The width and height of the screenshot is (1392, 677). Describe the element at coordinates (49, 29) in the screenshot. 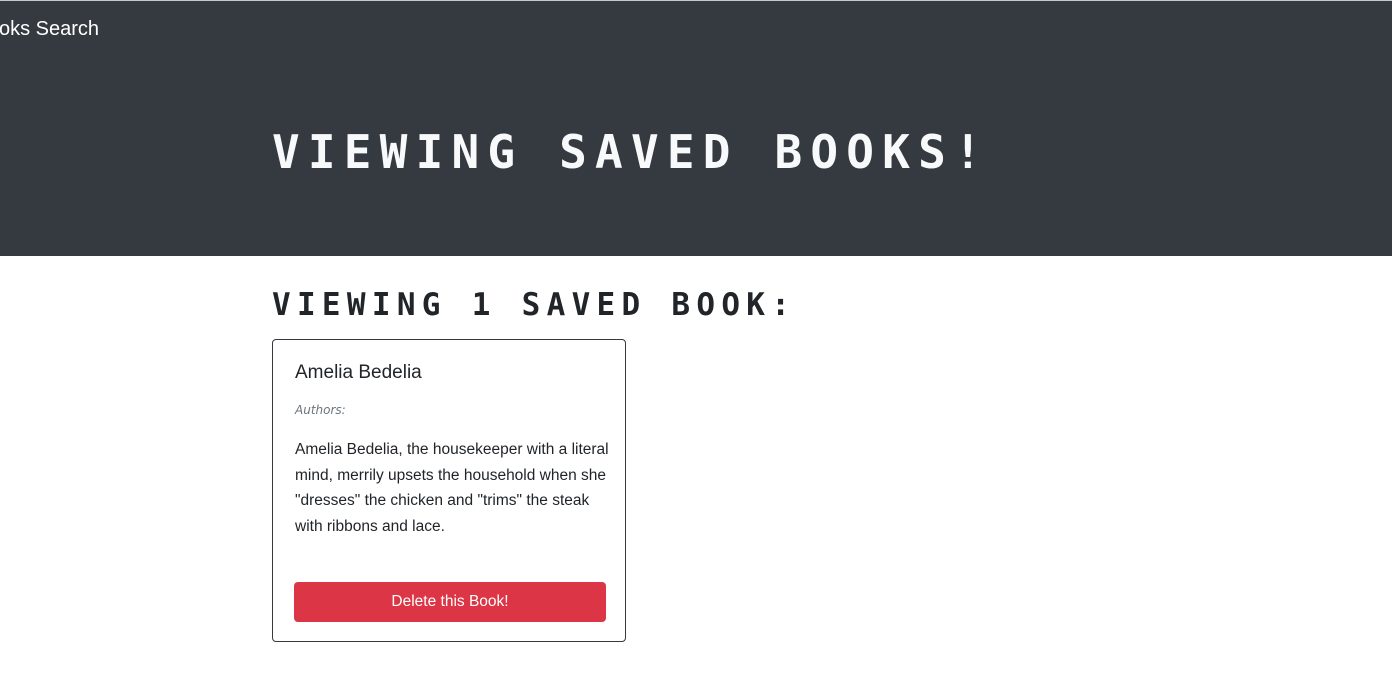

I see `navbar-brand-link: oks Search` at that location.